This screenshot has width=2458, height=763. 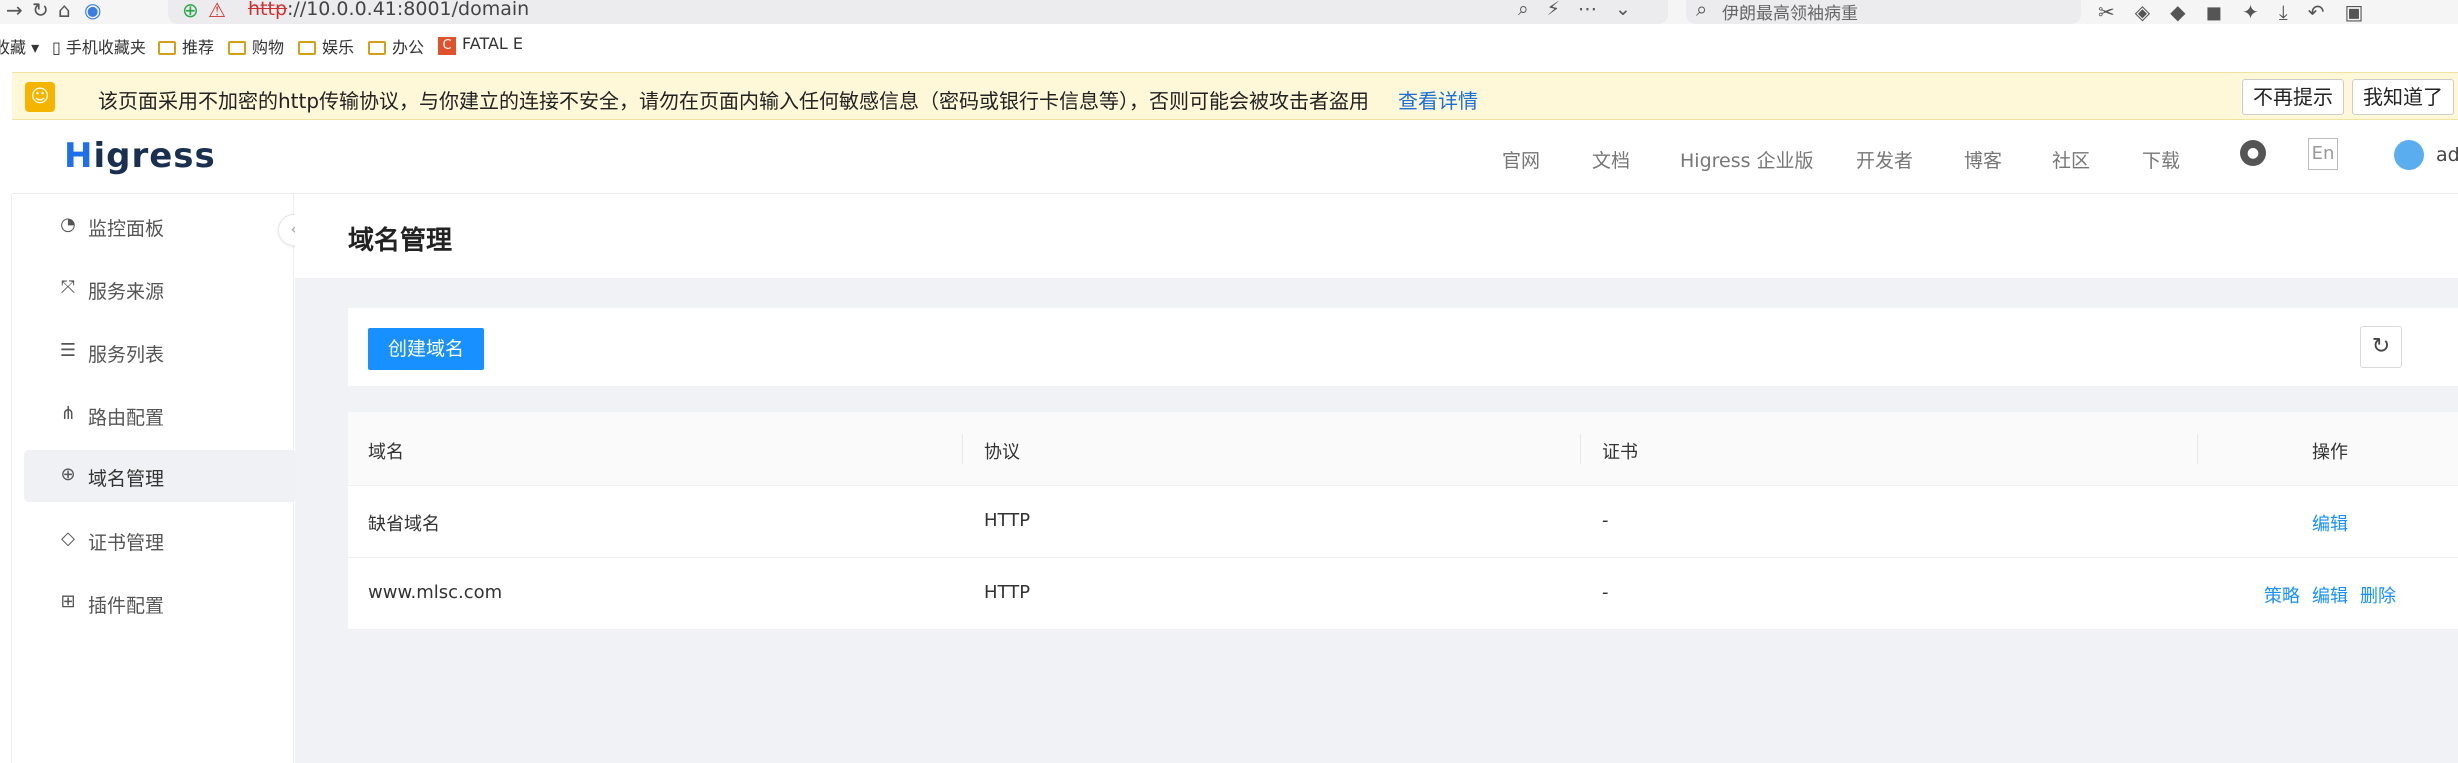 I want to click on sidebar-item-label: 服务来源, so click(x=126, y=292).